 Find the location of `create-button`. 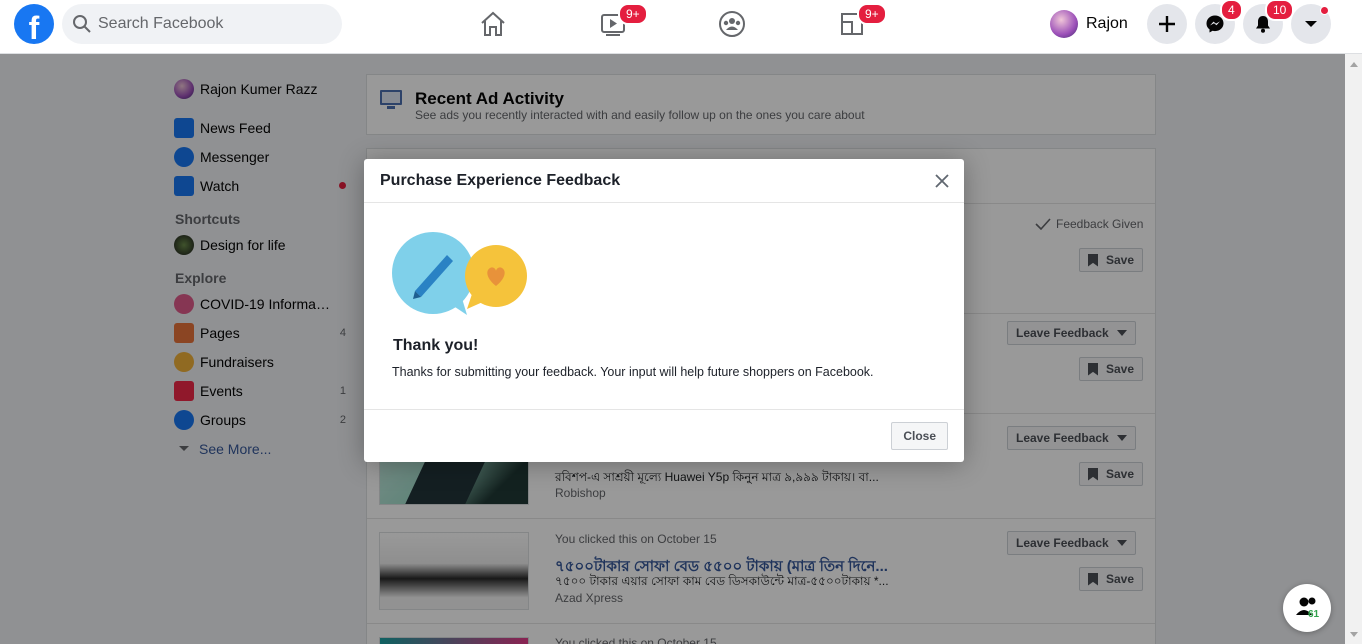

create-button is located at coordinates (1167, 24).